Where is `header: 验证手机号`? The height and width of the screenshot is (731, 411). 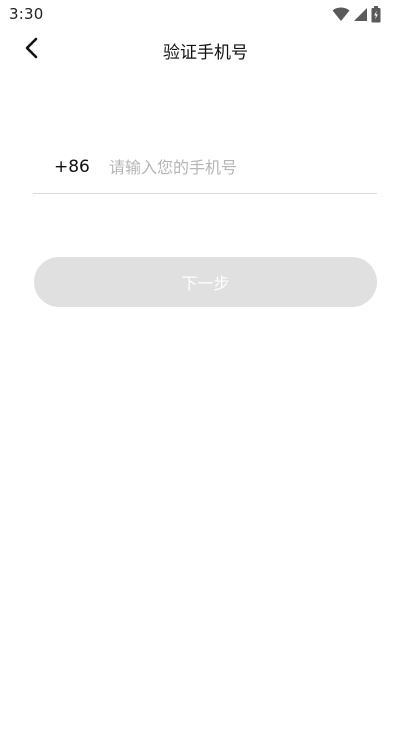
header: 验证手机号 is located at coordinates (205, 49).